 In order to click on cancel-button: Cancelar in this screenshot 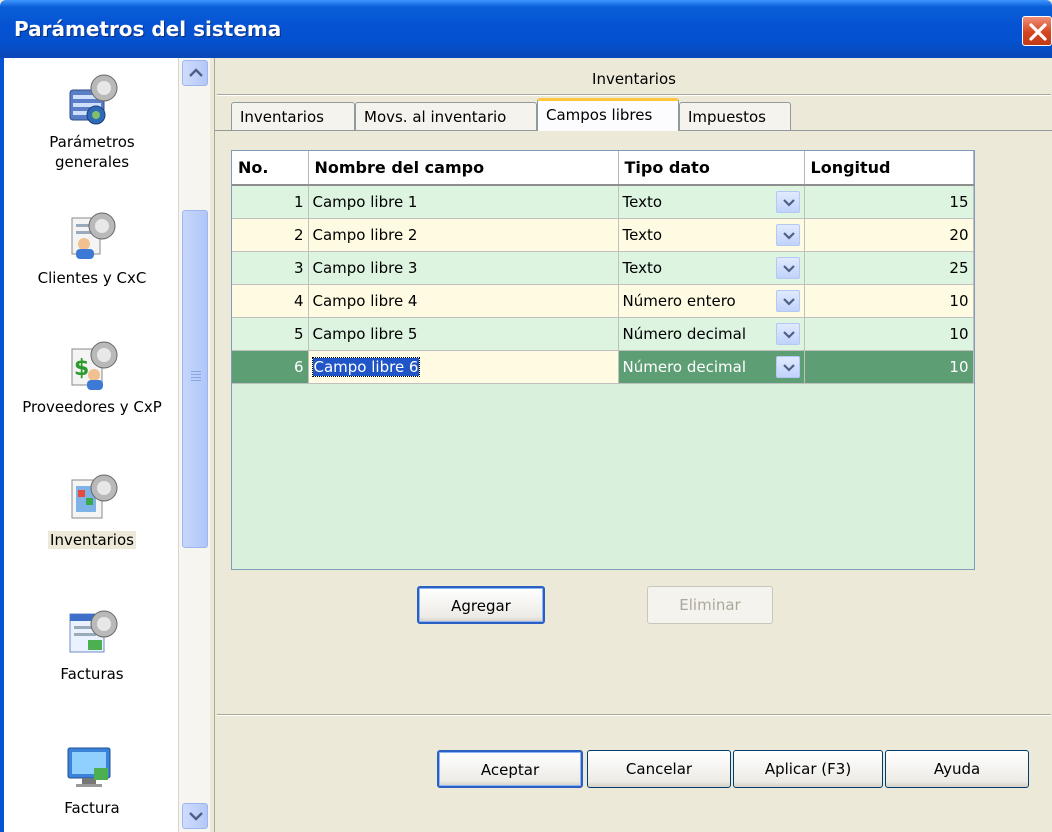, I will do `click(659, 769)`.